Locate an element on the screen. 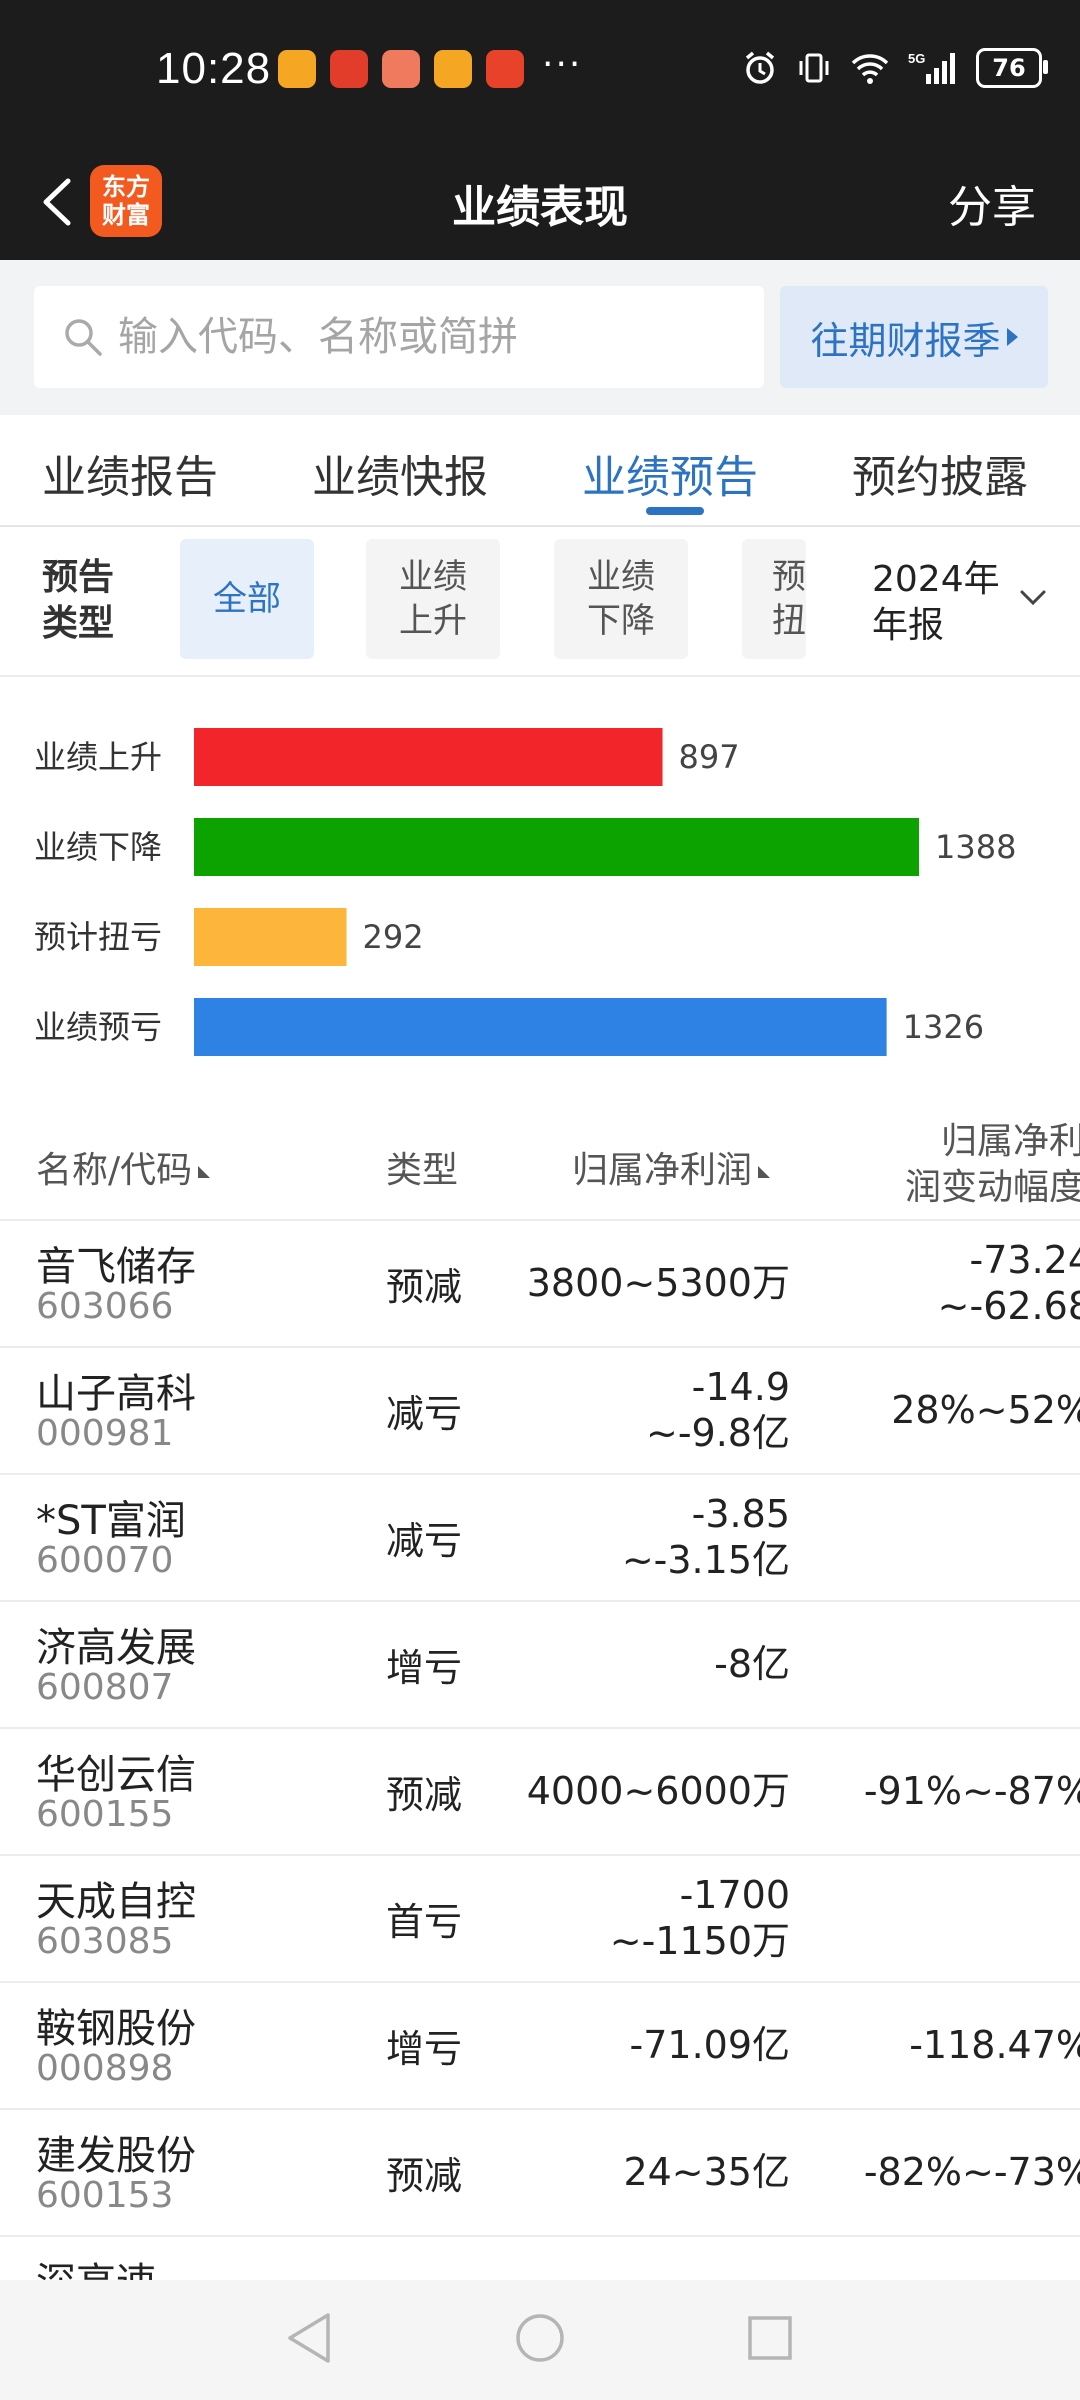 This screenshot has height=2400, width=1080. tab-performance-express: 业绩快报 is located at coordinates (400, 473).